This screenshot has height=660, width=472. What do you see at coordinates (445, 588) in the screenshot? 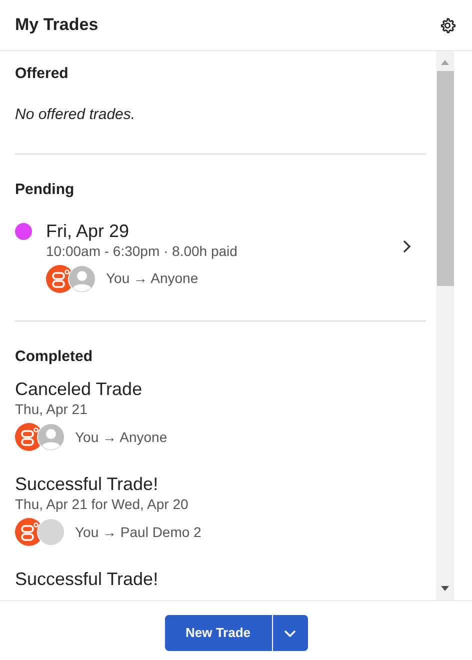
I see `scroll-down-arrow-icon` at bounding box center [445, 588].